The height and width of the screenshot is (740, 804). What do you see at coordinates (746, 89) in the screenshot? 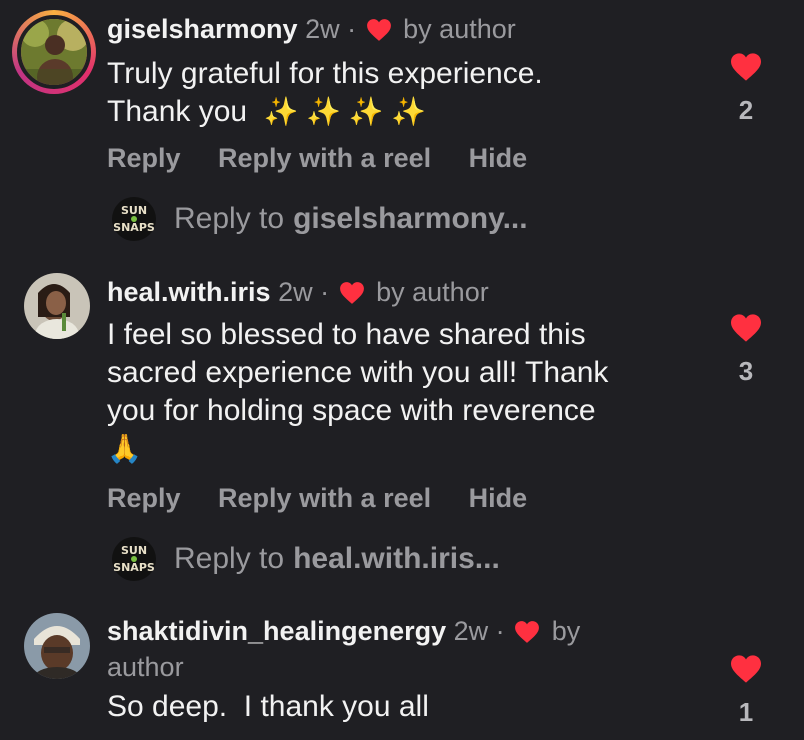
I see `like-column: 2` at bounding box center [746, 89].